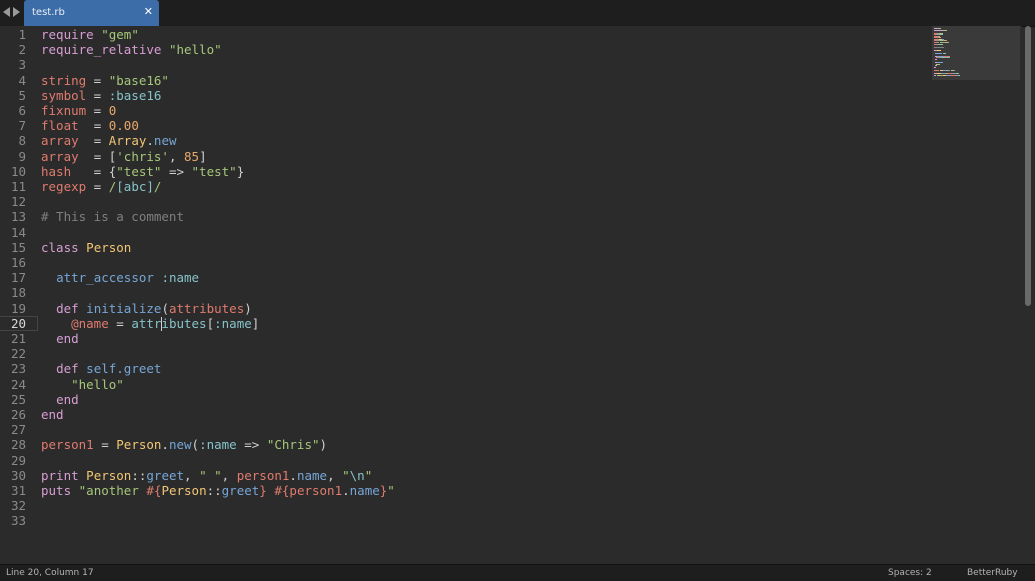 This screenshot has height=581, width=1035. What do you see at coordinates (335, 475) in the screenshot?
I see `code-token: ,` at bounding box center [335, 475].